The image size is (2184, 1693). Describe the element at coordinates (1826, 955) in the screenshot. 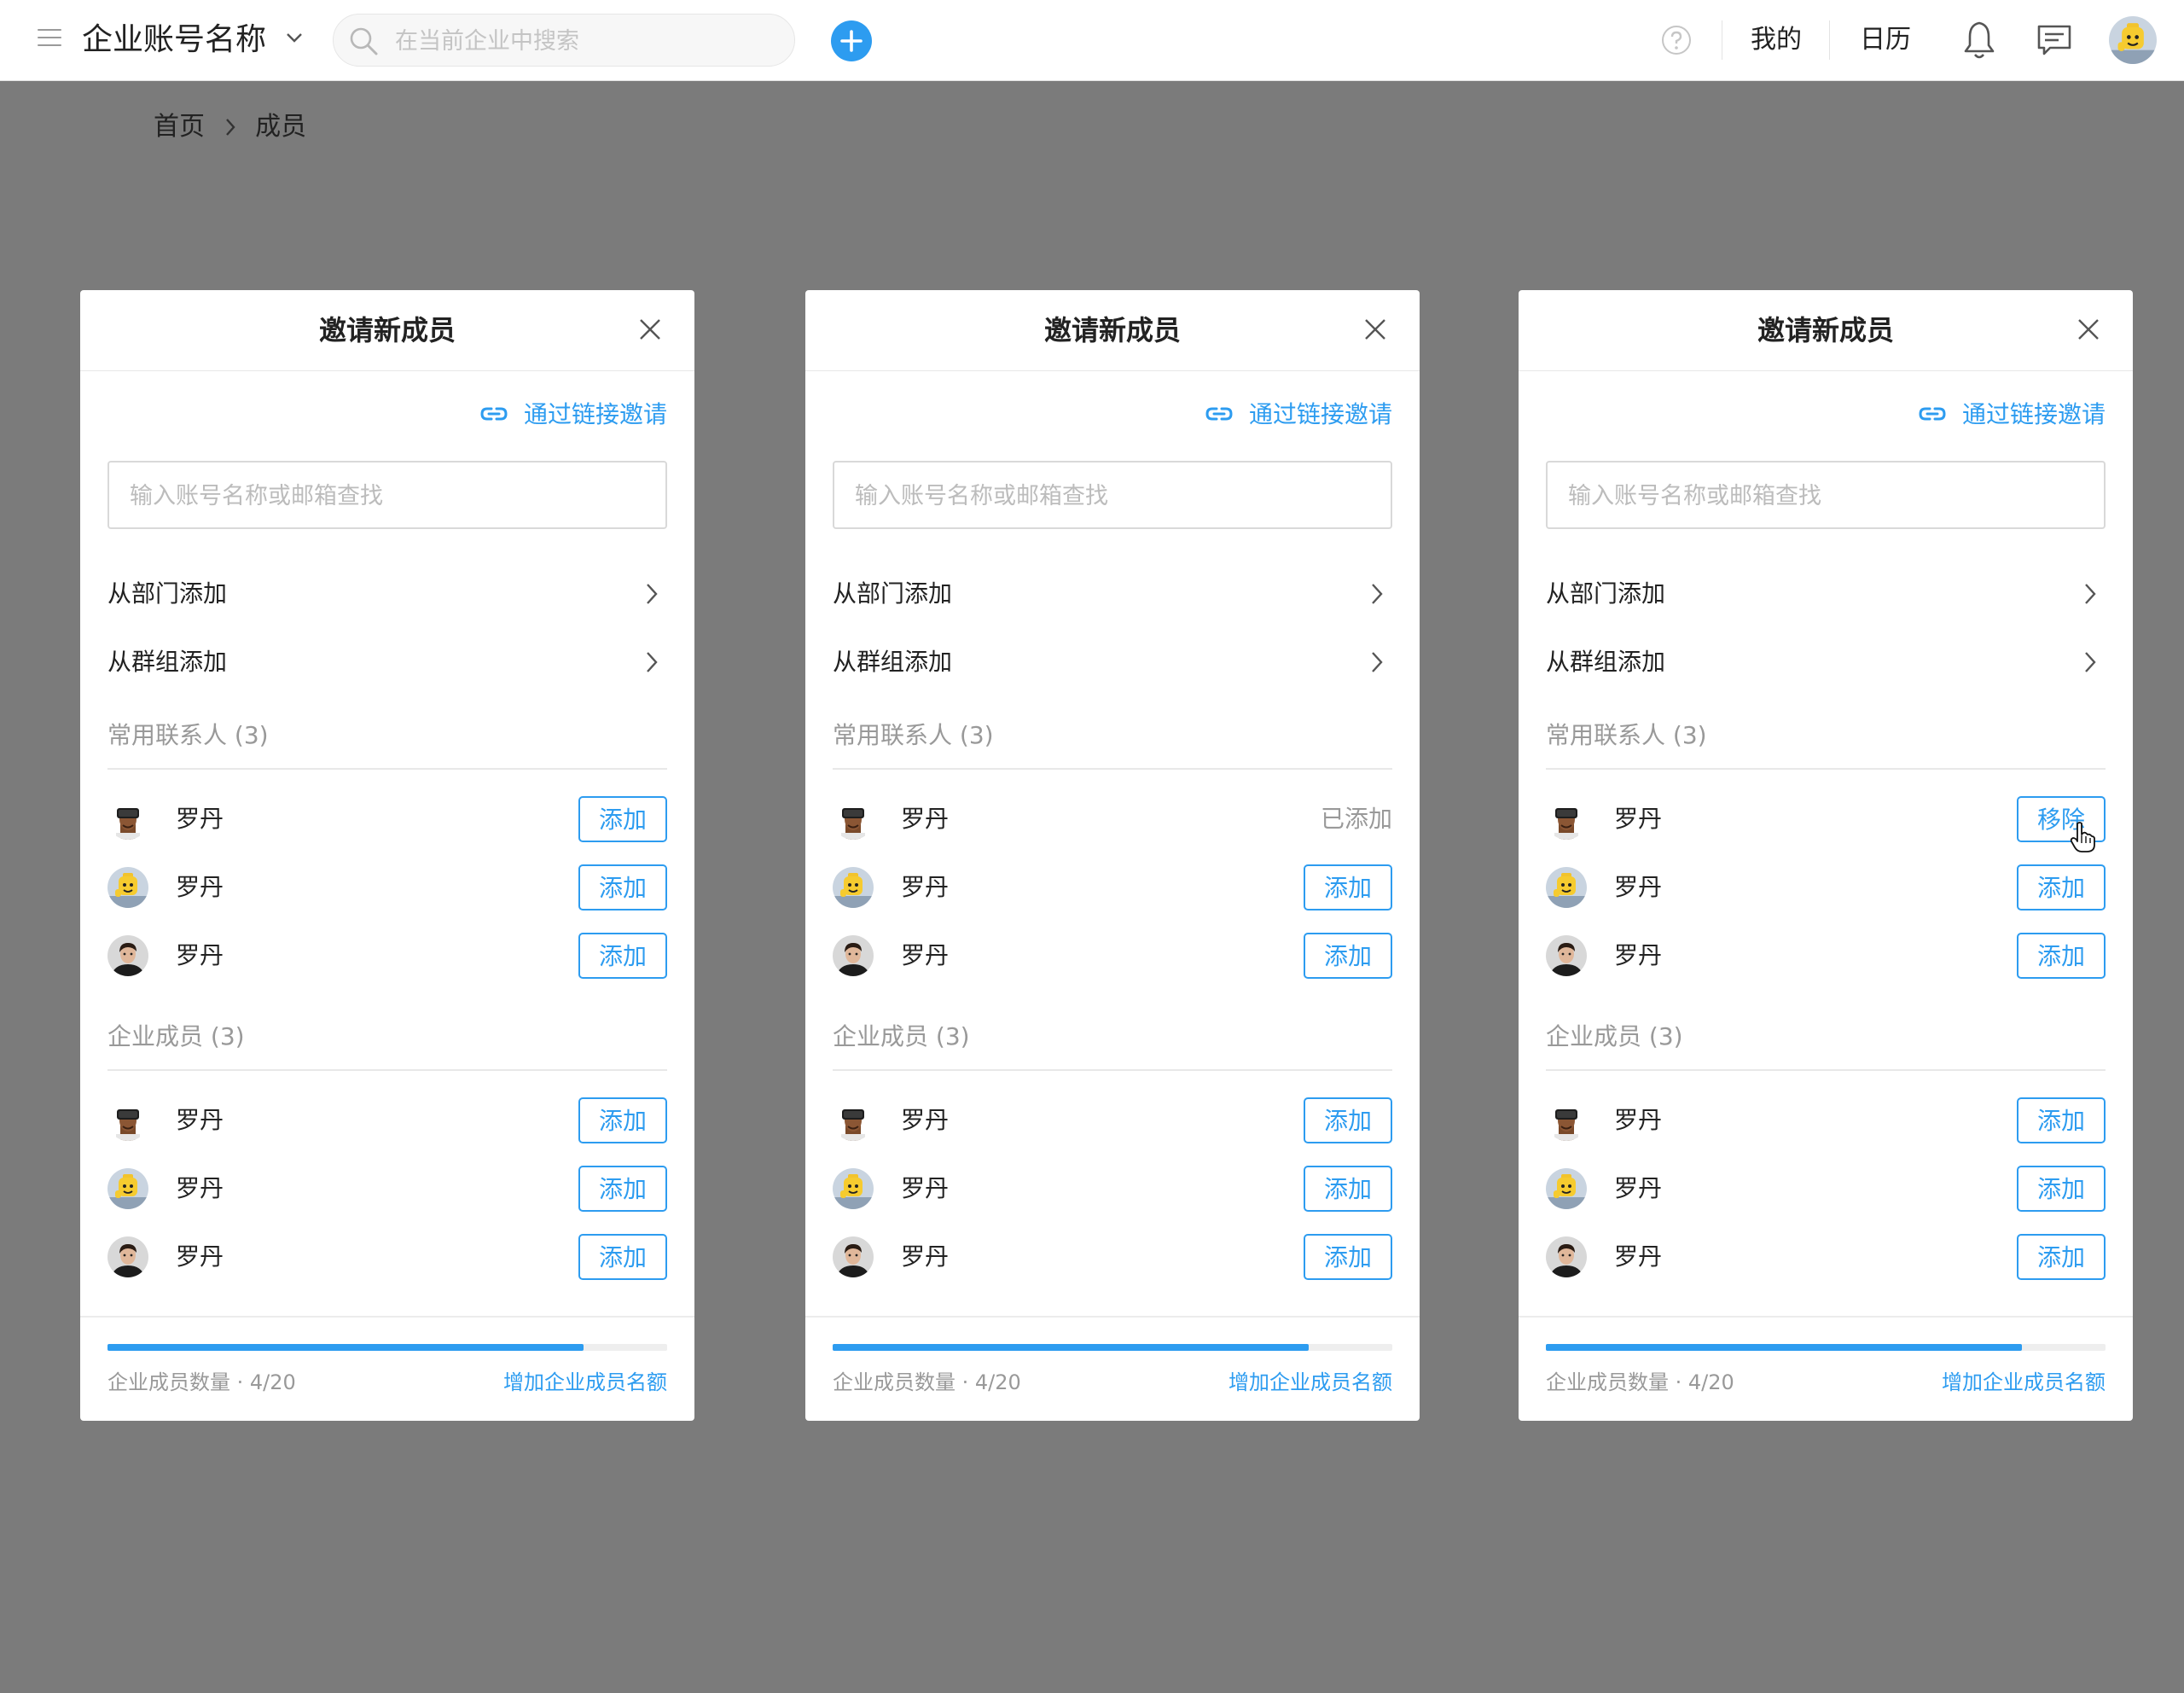

I see `frequent-contact-row: 罗丹 添加` at that location.